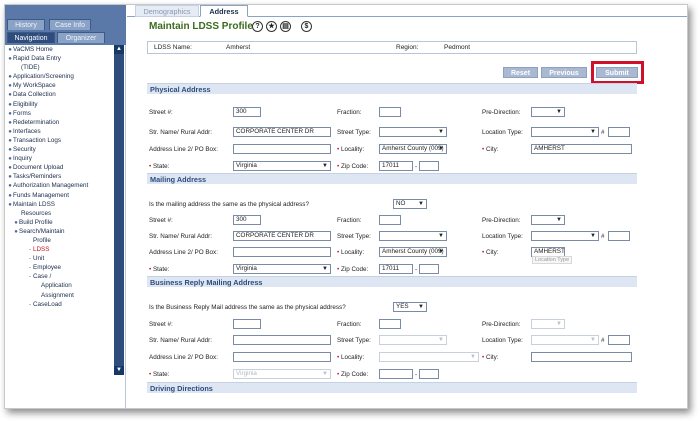  What do you see at coordinates (565, 132) in the screenshot?
I see `location-type-select: ▼` at bounding box center [565, 132].